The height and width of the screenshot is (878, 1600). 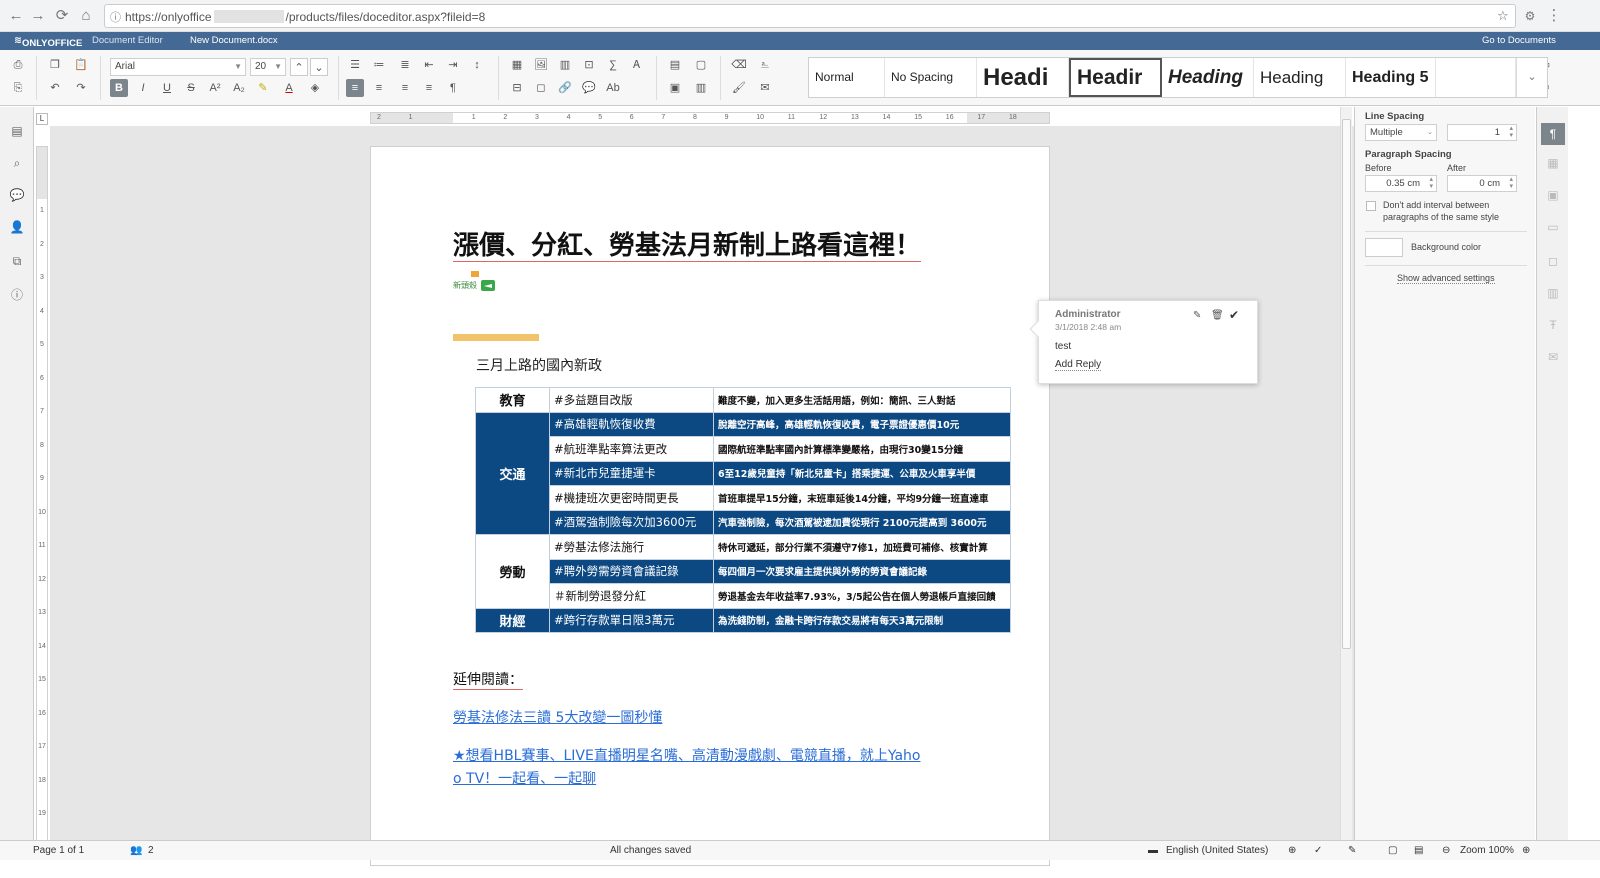 What do you see at coordinates (355, 88) in the screenshot?
I see `align-left-icon: ≡` at bounding box center [355, 88].